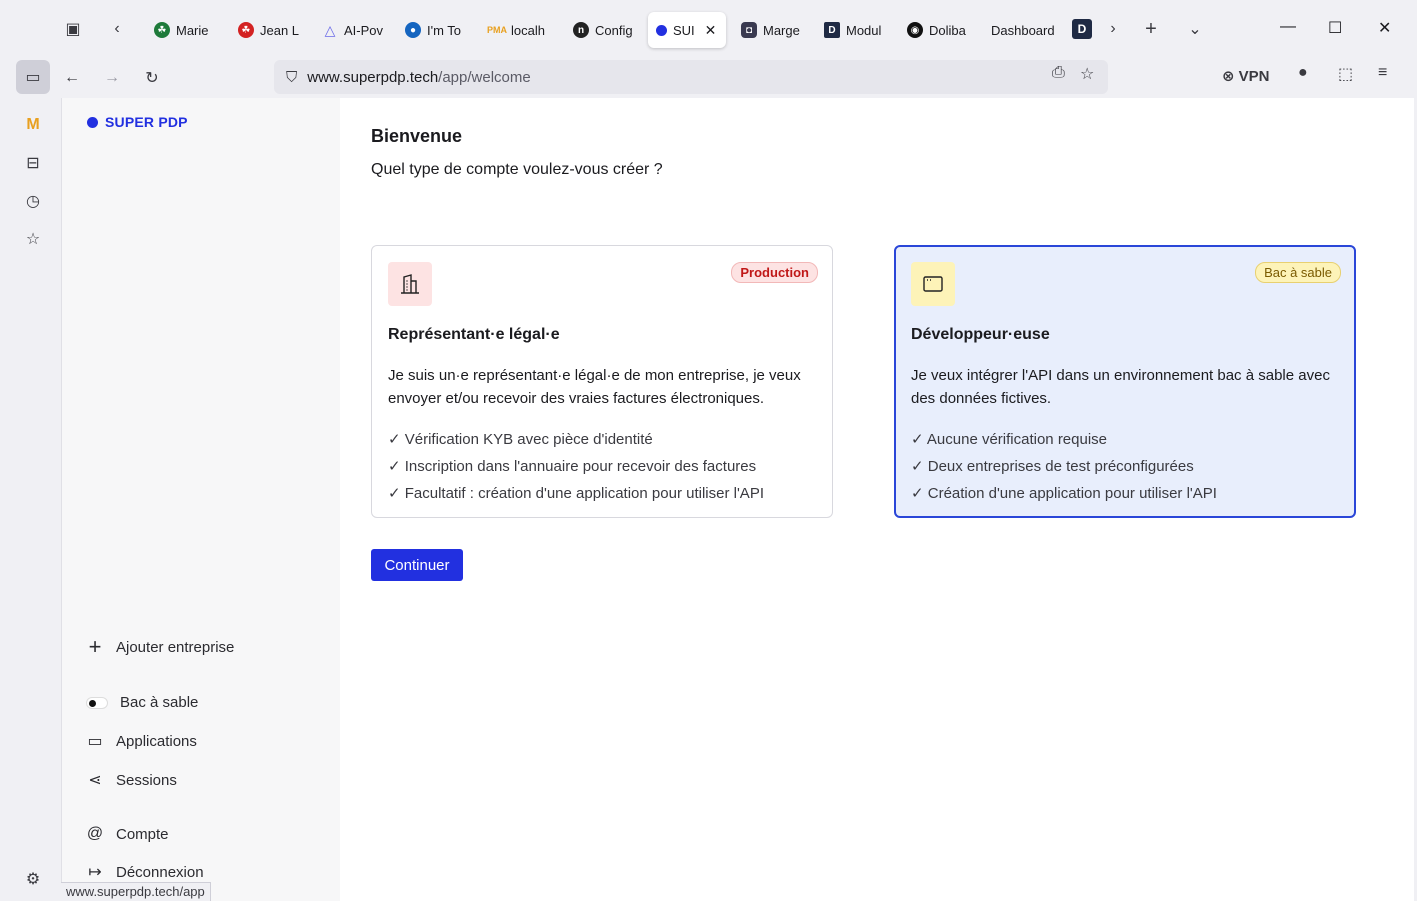 The image size is (1417, 901). Describe the element at coordinates (937, 30) in the screenshot. I see `browser-tab: ◉ Doliba` at that location.